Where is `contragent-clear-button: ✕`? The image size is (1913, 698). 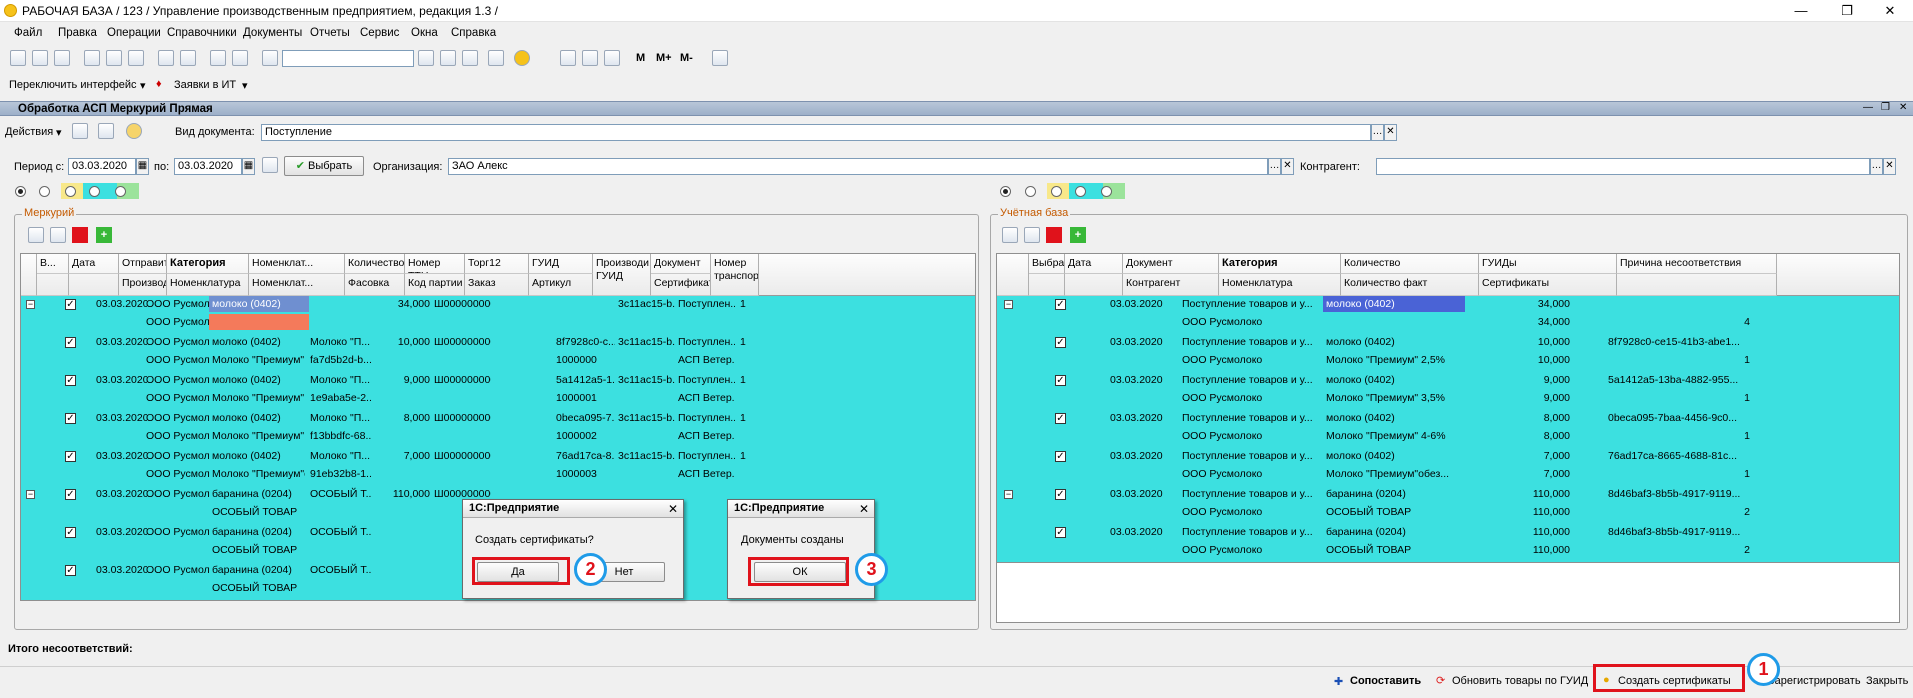
contragent-clear-button: ✕ is located at coordinates (1889, 166).